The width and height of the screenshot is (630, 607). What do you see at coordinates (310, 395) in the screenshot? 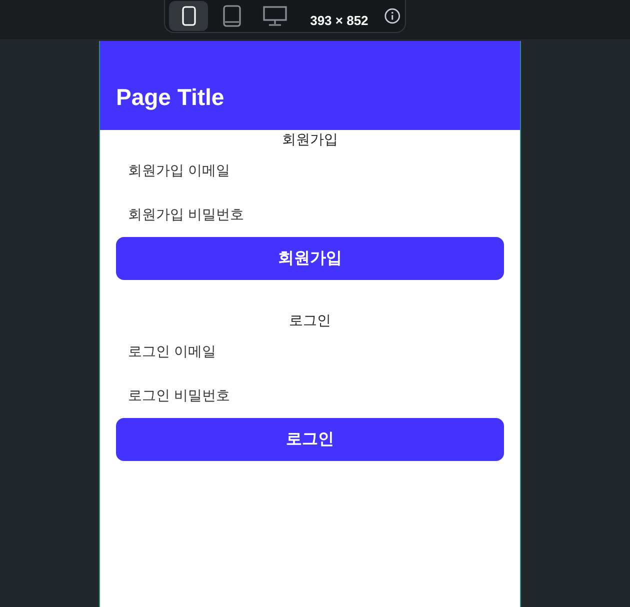
I see `input-field: 로그인 비밀번호` at bounding box center [310, 395].